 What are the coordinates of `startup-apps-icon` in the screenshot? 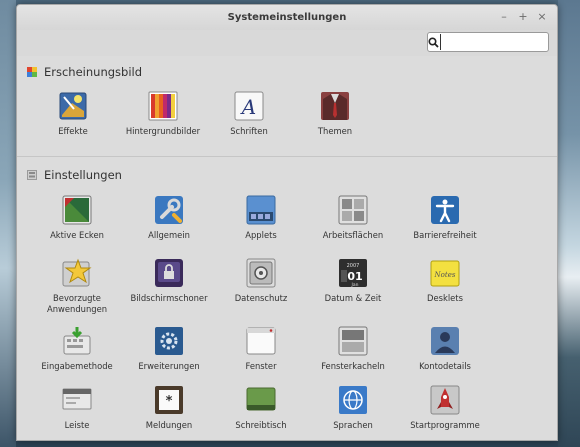 It's located at (445, 400).